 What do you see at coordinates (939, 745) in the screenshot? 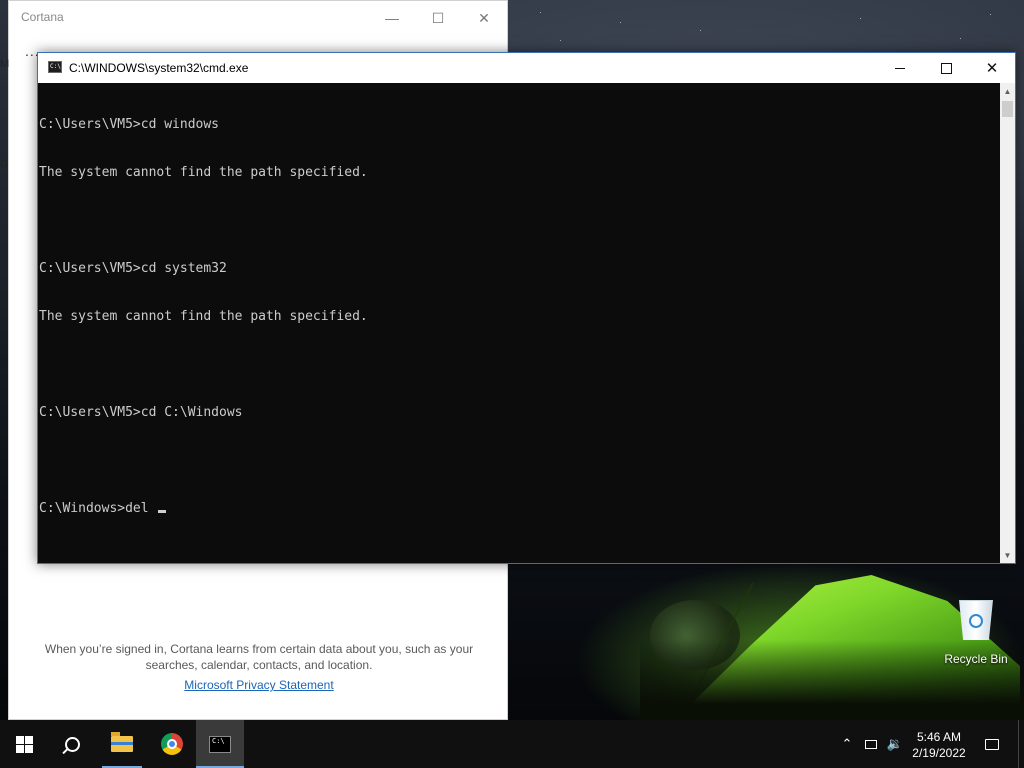
I see `taskbar-clock: 5:46 AM 2/19/2022` at bounding box center [939, 745].